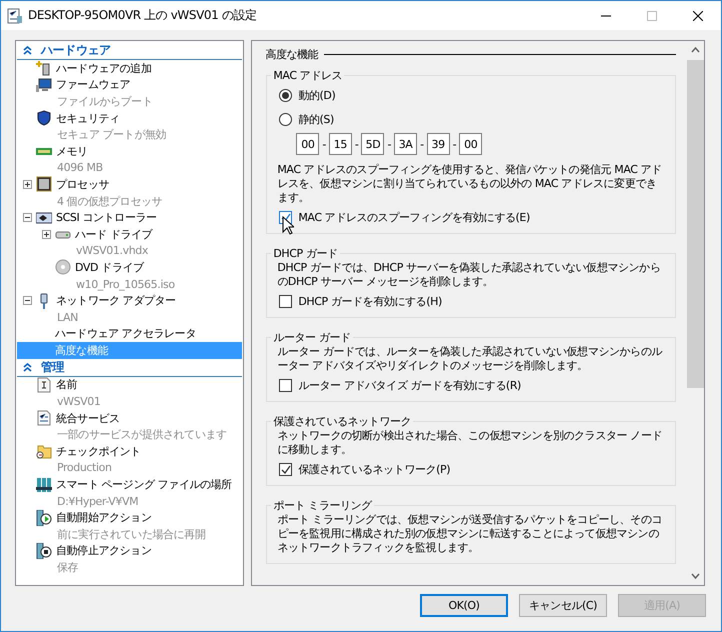 The image size is (722, 632). What do you see at coordinates (44, 550) in the screenshot?
I see `server-stop-icon` at bounding box center [44, 550].